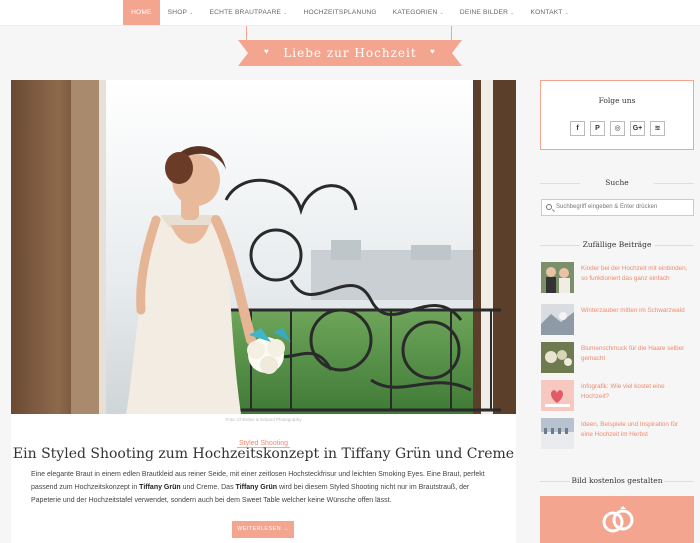 The height and width of the screenshot is (543, 700). What do you see at coordinates (617, 115) in the screenshot?
I see `follow-us-widget: Folge uns f P ◎ G+ ≋` at bounding box center [617, 115].